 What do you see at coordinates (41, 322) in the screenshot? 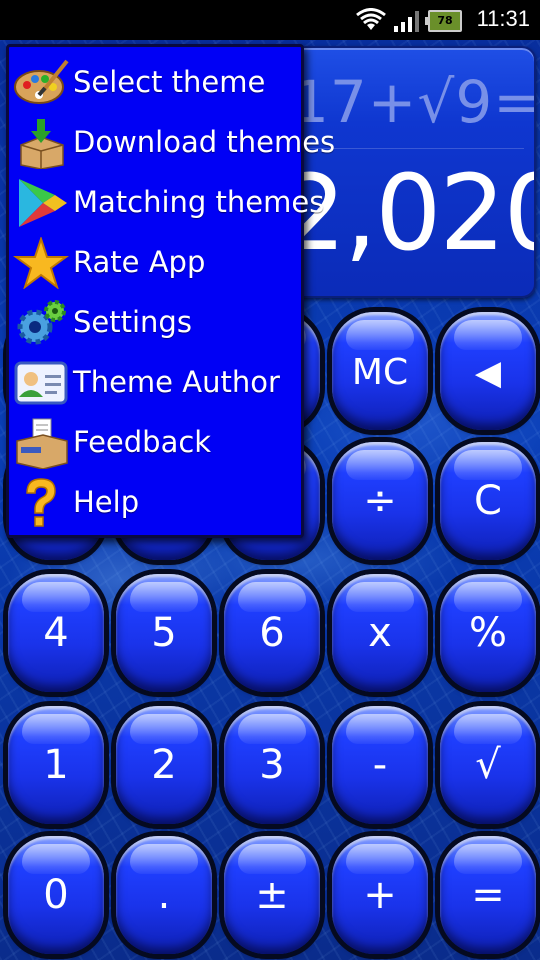
I see `gears-icon` at bounding box center [41, 322].